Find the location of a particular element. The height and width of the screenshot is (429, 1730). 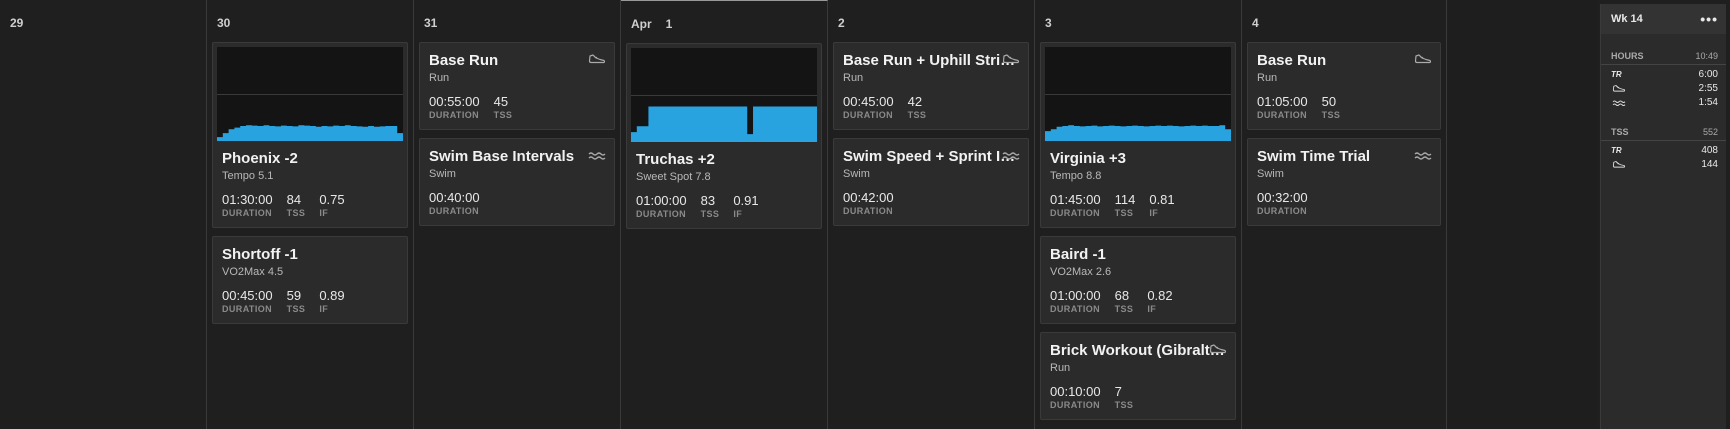

workout-title: Virginia +3 is located at coordinates (1138, 158).